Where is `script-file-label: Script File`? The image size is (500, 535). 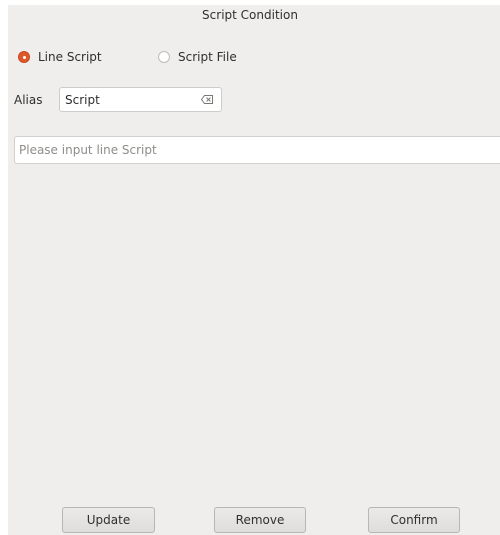 script-file-label: Script File is located at coordinates (207, 57).